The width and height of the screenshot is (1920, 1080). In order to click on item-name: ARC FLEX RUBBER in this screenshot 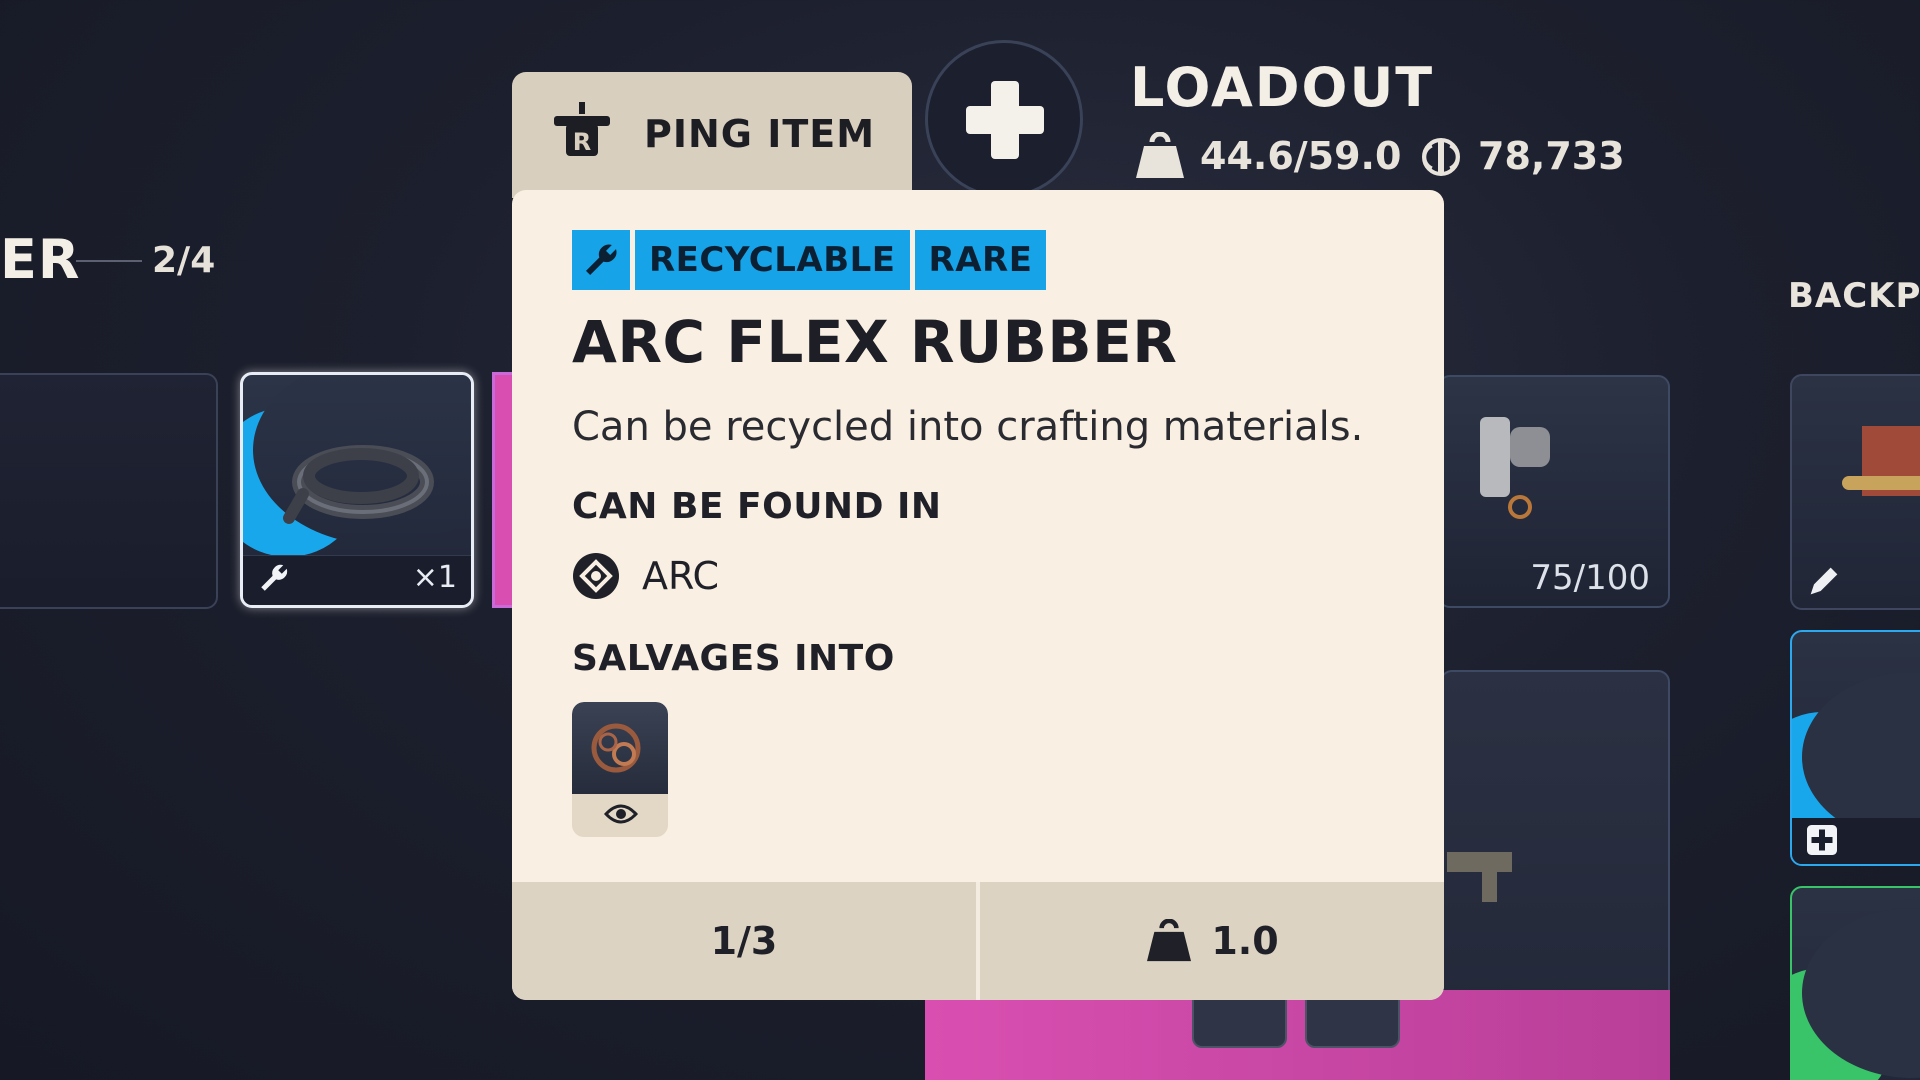, I will do `click(875, 342)`.